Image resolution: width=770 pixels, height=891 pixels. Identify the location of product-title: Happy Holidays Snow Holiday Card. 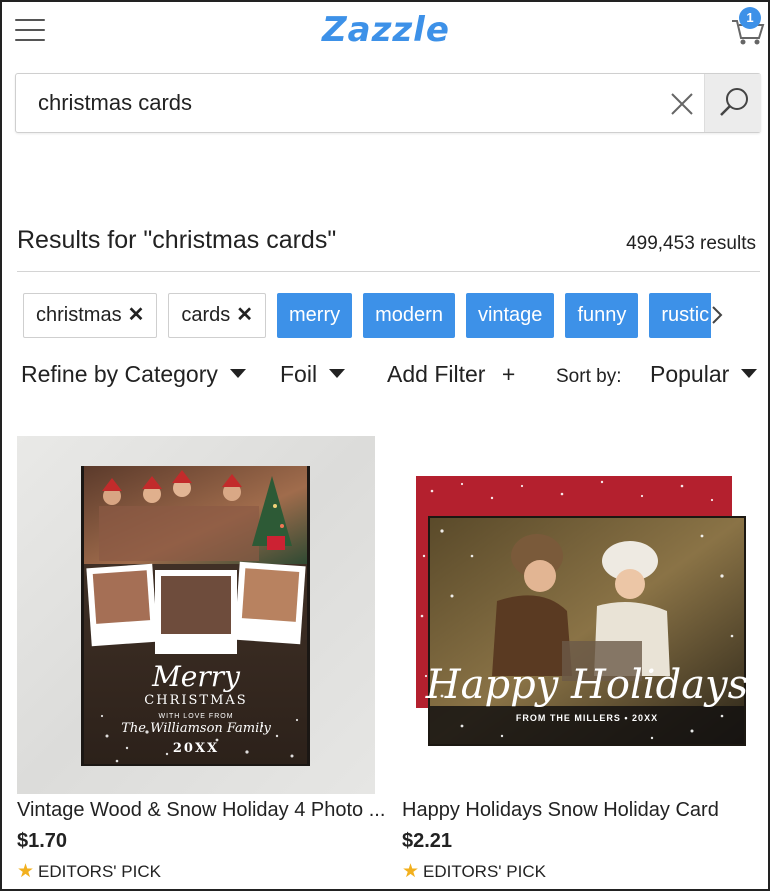
(585, 810).